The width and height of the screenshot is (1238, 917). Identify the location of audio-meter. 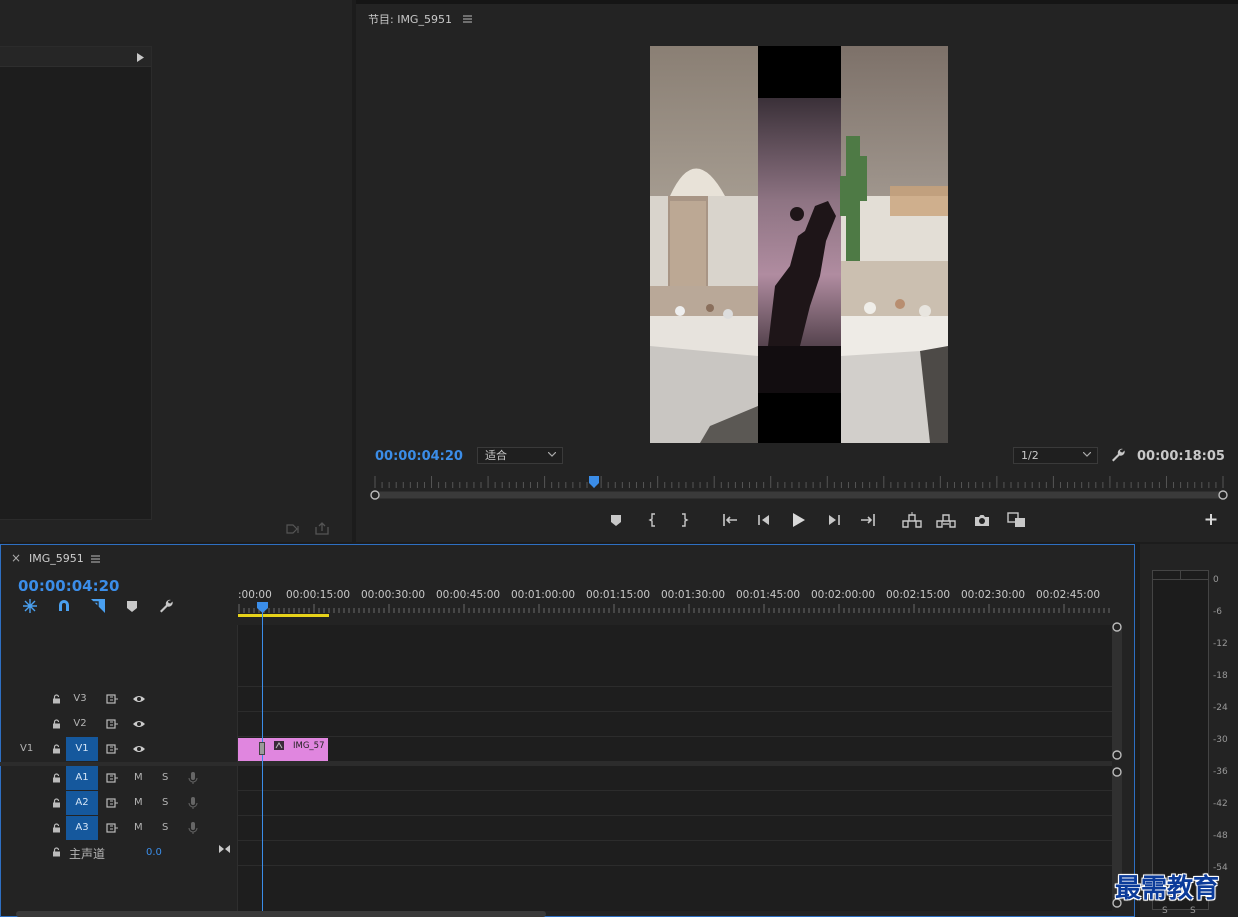
(1180, 740).